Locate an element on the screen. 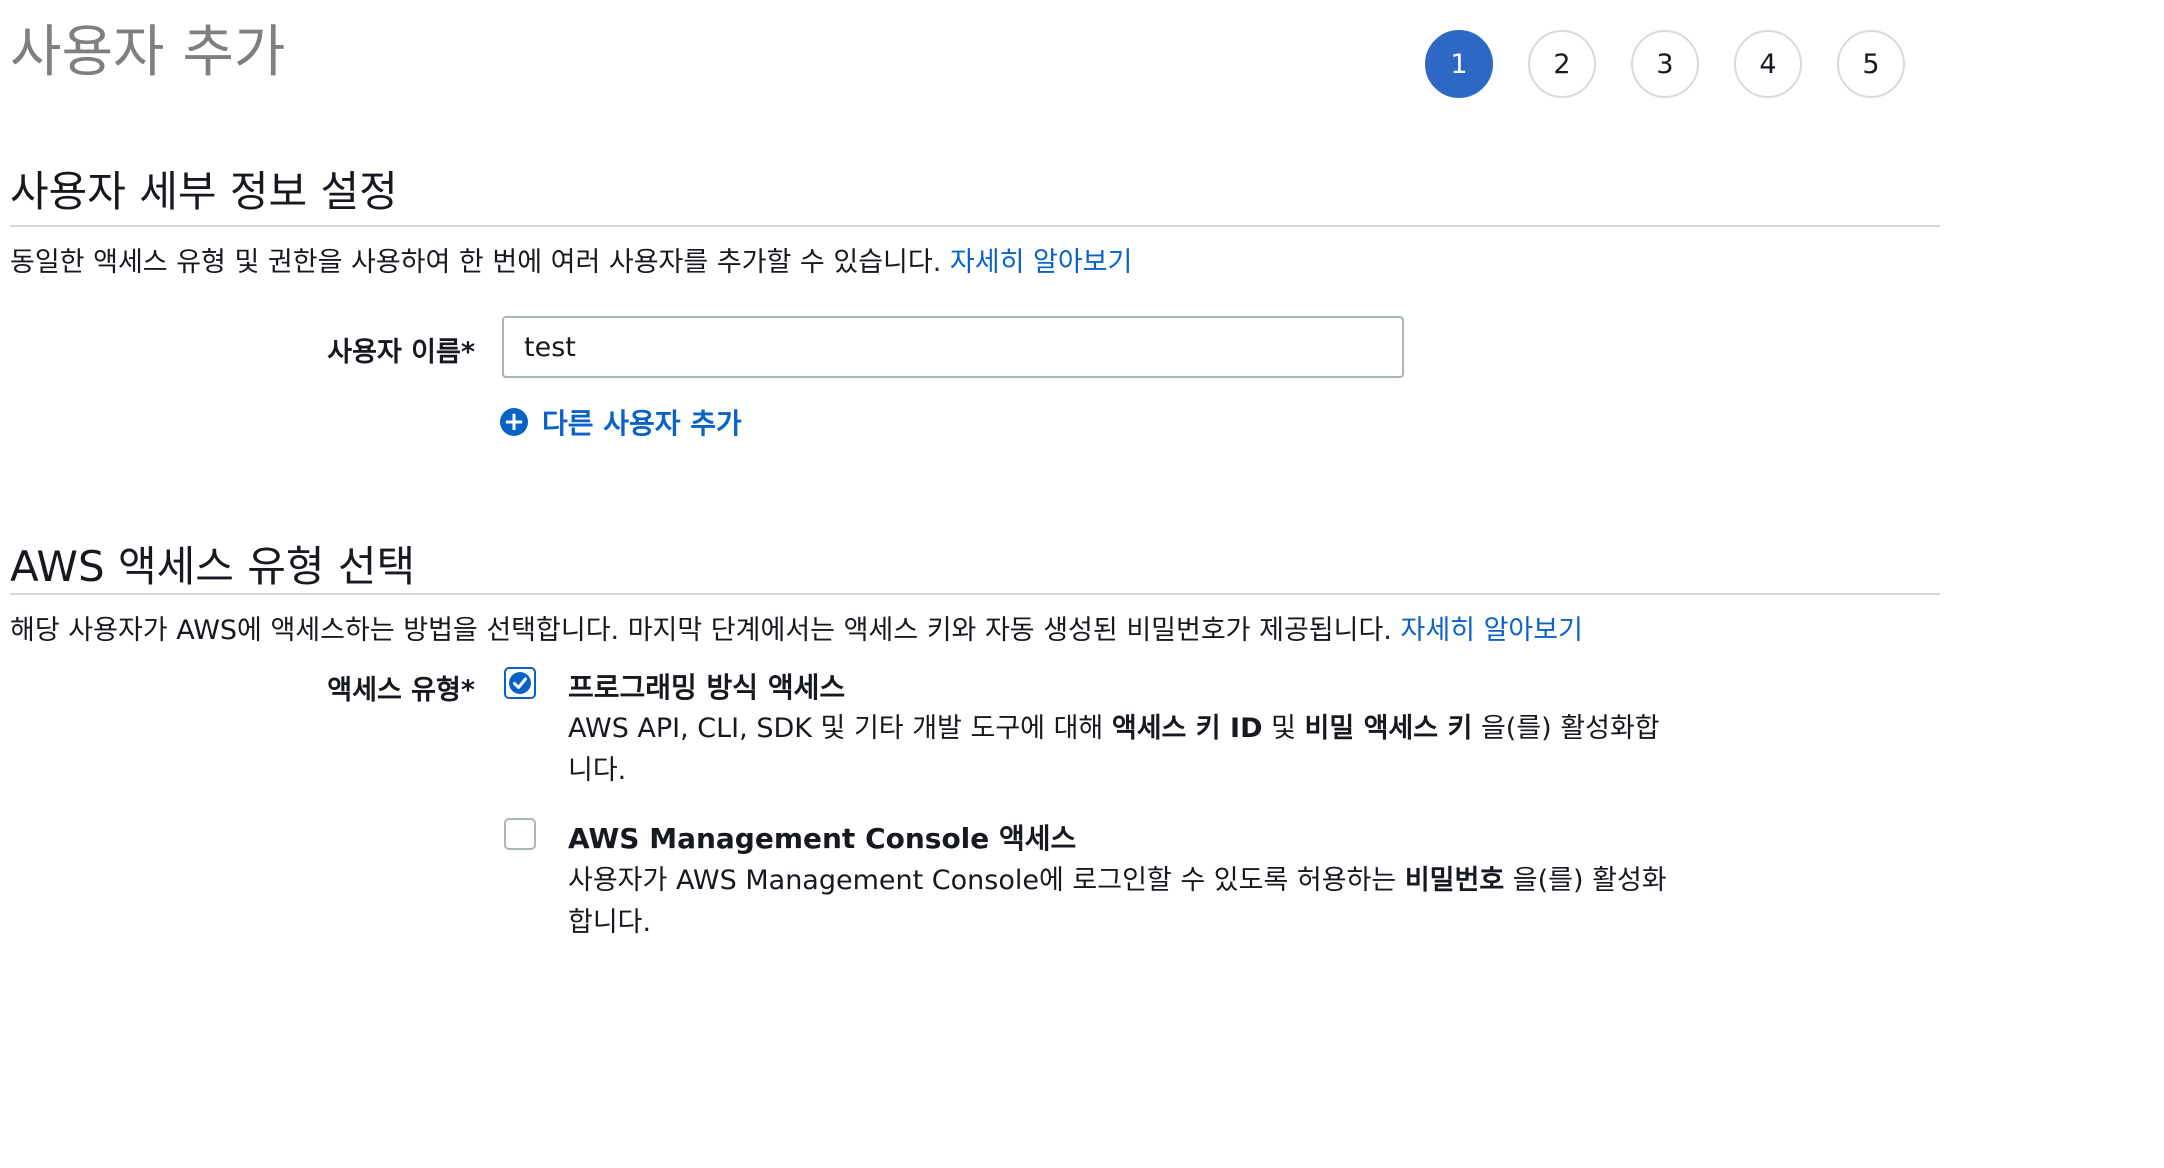 This screenshot has width=2164, height=1168. page-title: 사용자 추가 is located at coordinates (148, 52).